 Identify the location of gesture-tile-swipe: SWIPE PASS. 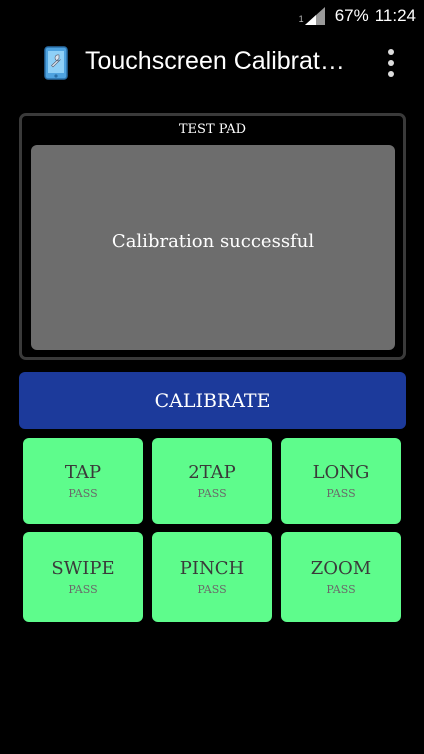
(83, 577).